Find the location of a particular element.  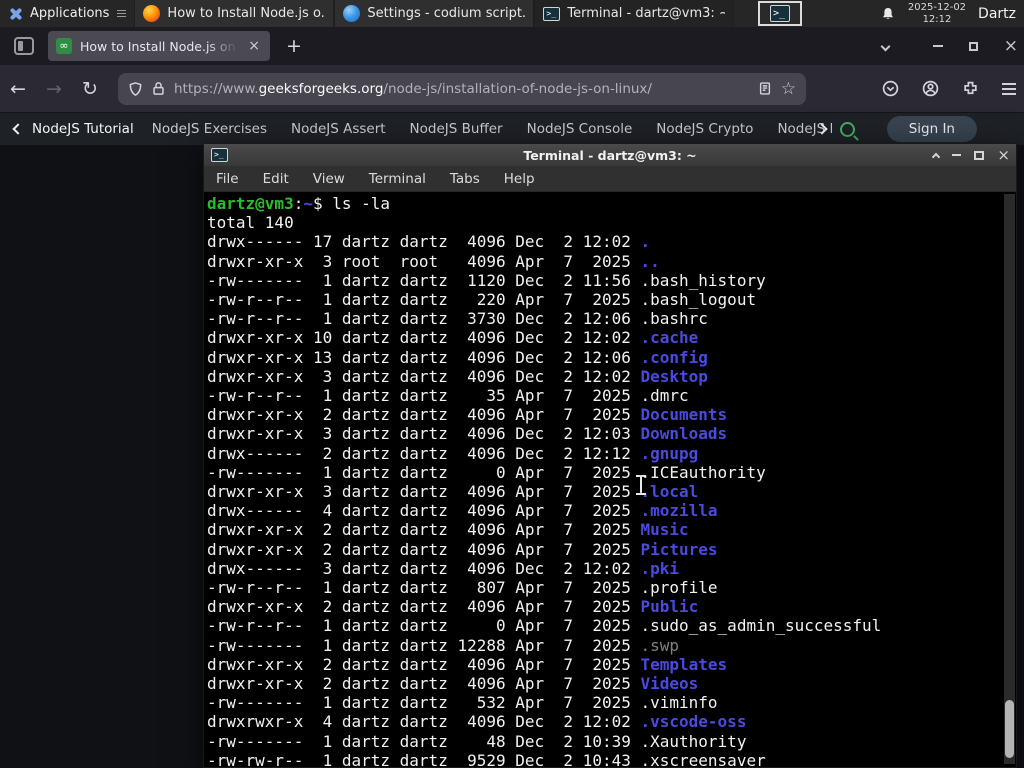

clock-date: 2025-12-02 is located at coordinates (937, 7).